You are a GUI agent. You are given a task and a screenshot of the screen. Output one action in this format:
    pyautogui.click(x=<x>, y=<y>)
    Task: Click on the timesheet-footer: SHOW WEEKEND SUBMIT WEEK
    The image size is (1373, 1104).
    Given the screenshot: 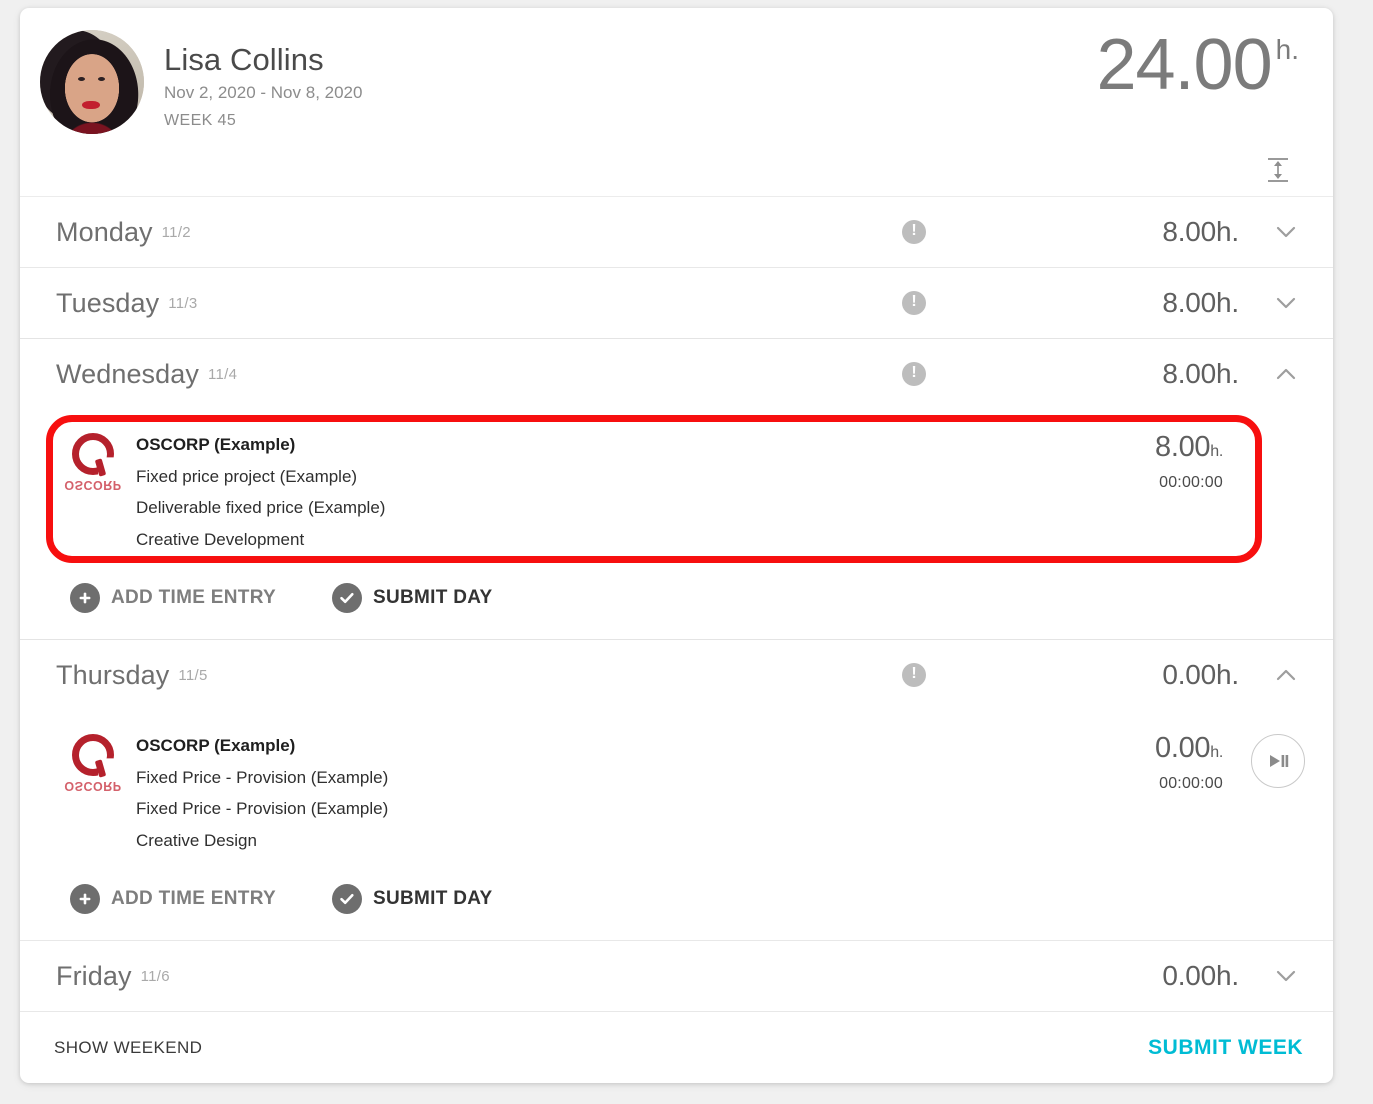 What is the action you would take?
    pyautogui.click(x=676, y=1047)
    